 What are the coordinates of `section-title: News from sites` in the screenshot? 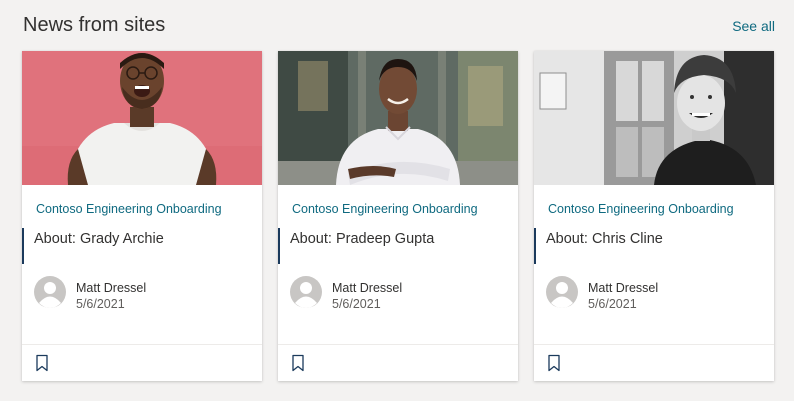 It's located at (94, 25).